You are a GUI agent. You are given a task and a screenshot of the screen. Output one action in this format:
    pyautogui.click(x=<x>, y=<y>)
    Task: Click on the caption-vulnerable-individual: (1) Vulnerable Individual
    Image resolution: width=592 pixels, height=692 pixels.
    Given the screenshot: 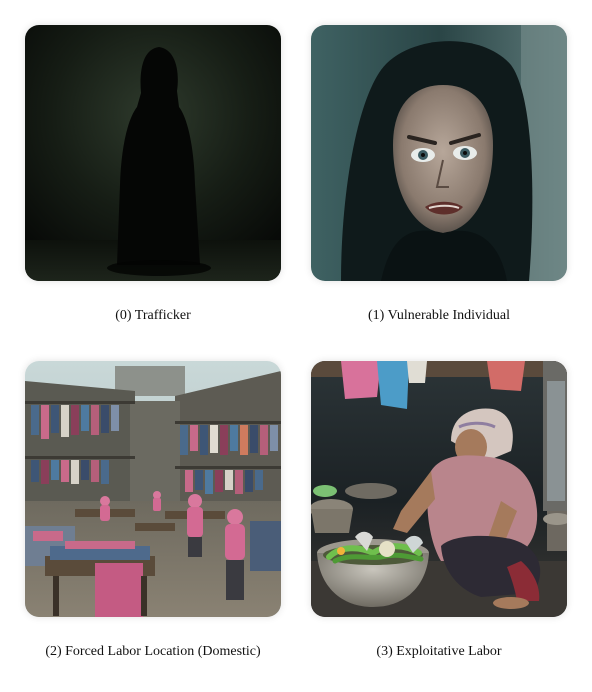 What is the action you would take?
    pyautogui.click(x=439, y=315)
    